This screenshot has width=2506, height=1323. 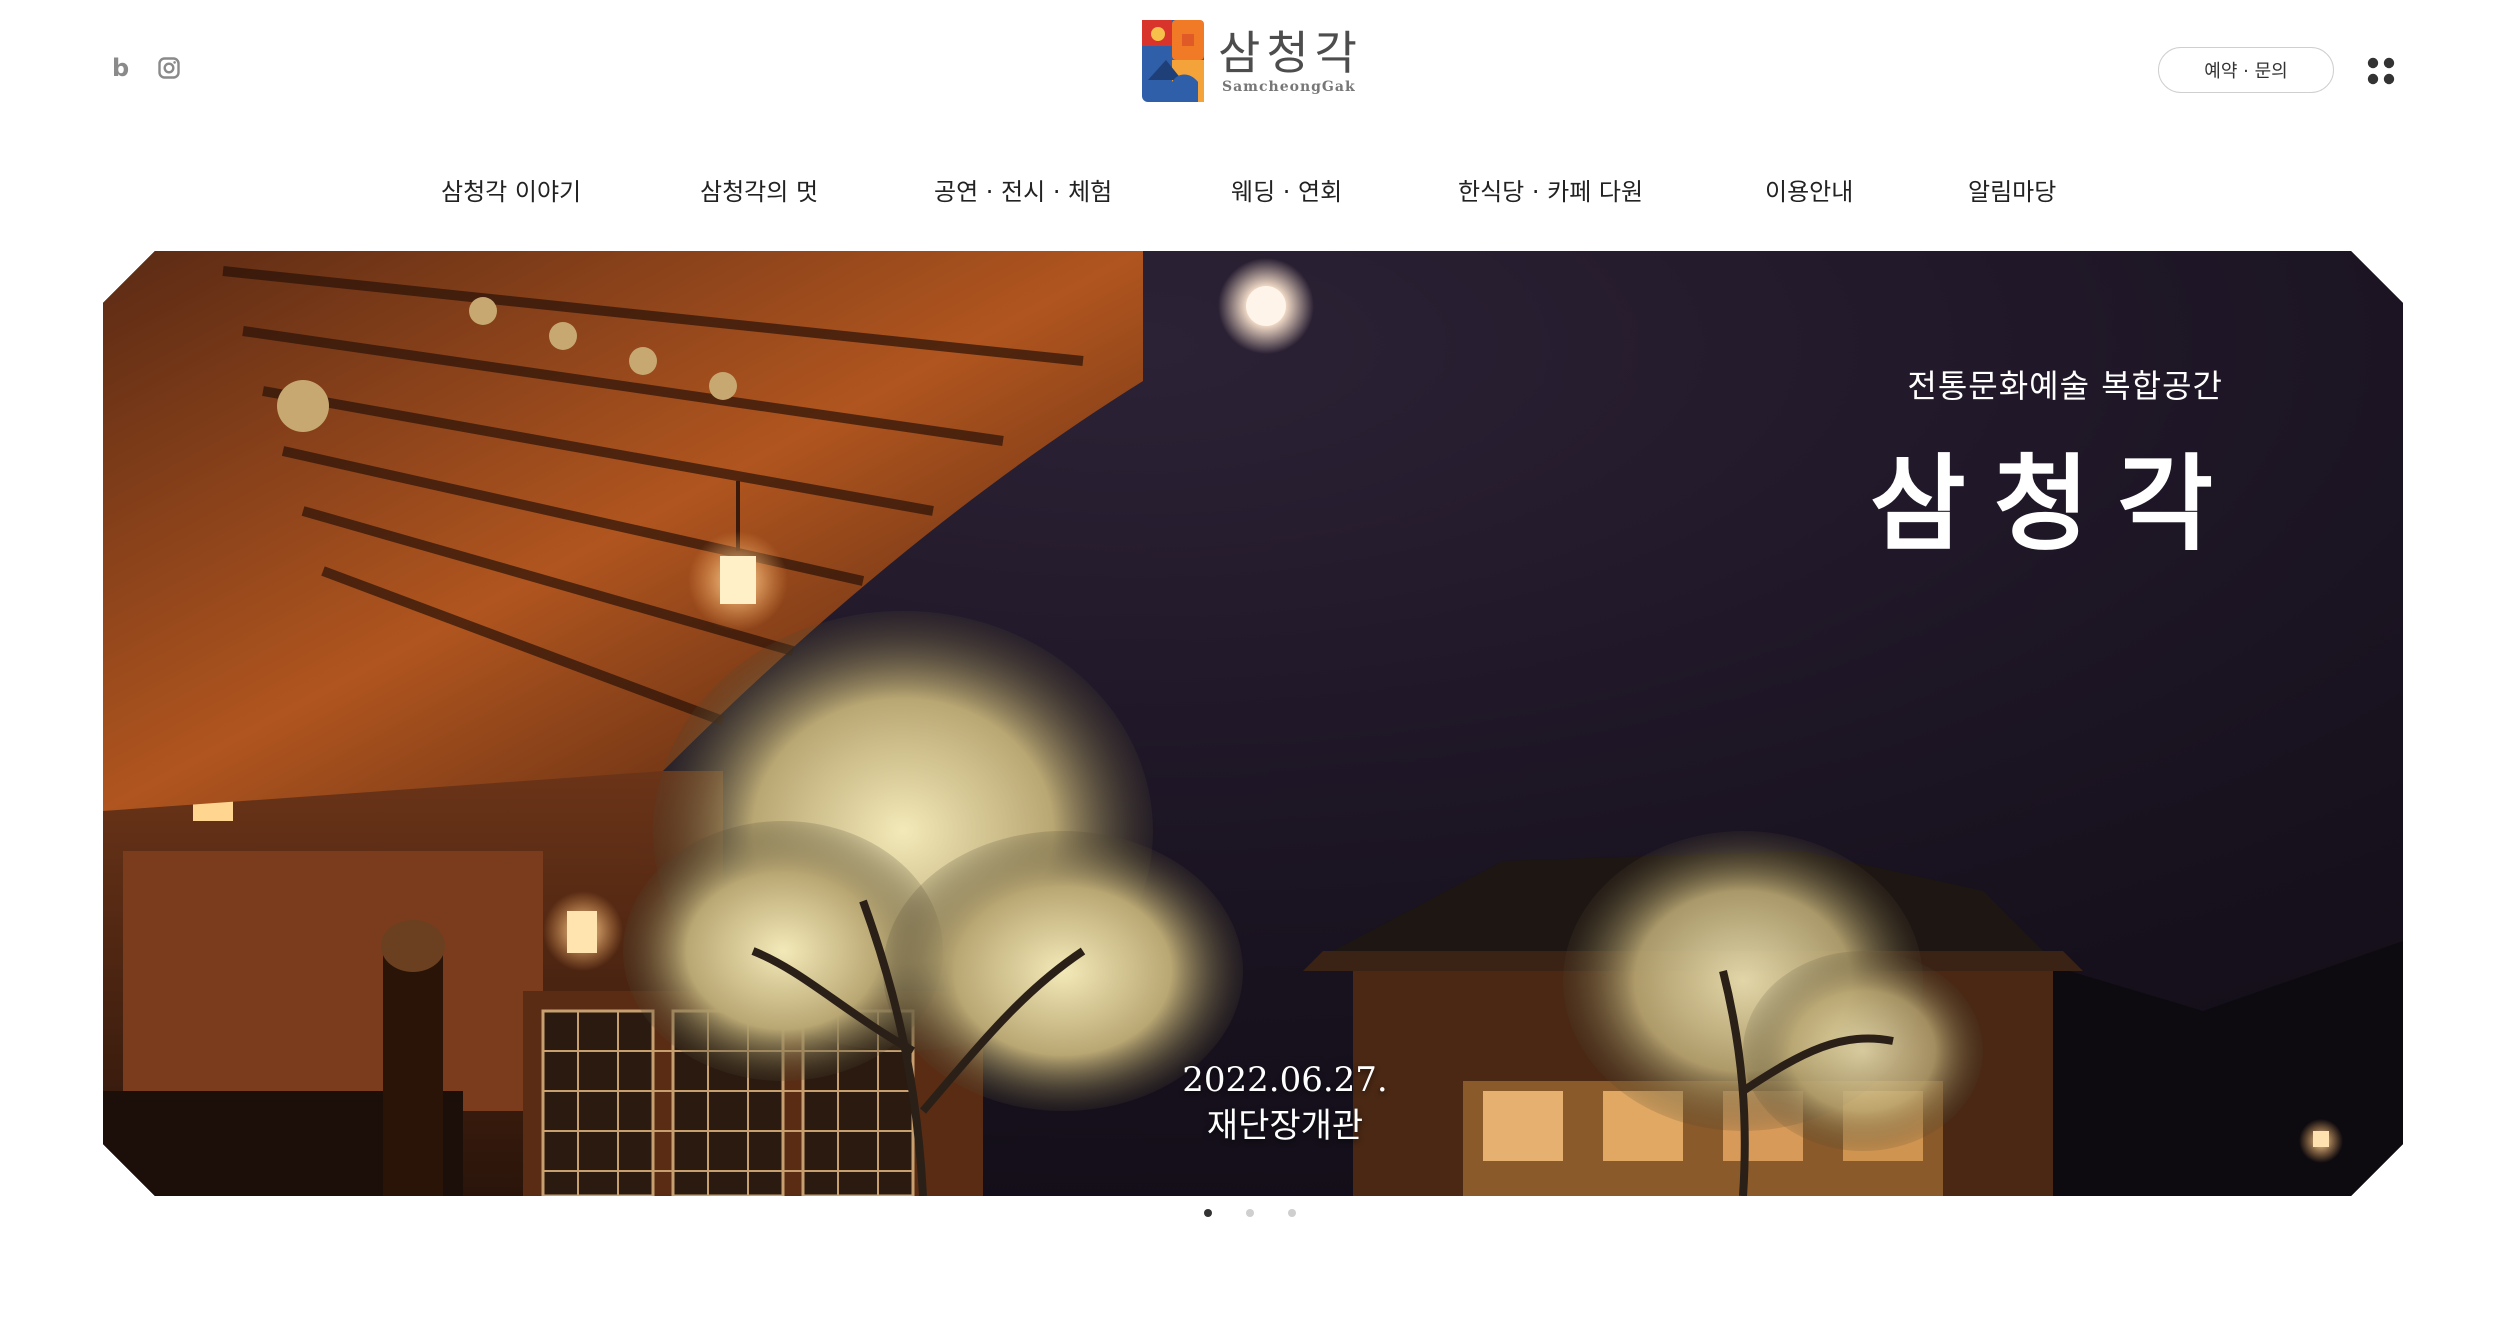 What do you see at coordinates (2381, 71) in the screenshot?
I see `grid-menu-icon` at bounding box center [2381, 71].